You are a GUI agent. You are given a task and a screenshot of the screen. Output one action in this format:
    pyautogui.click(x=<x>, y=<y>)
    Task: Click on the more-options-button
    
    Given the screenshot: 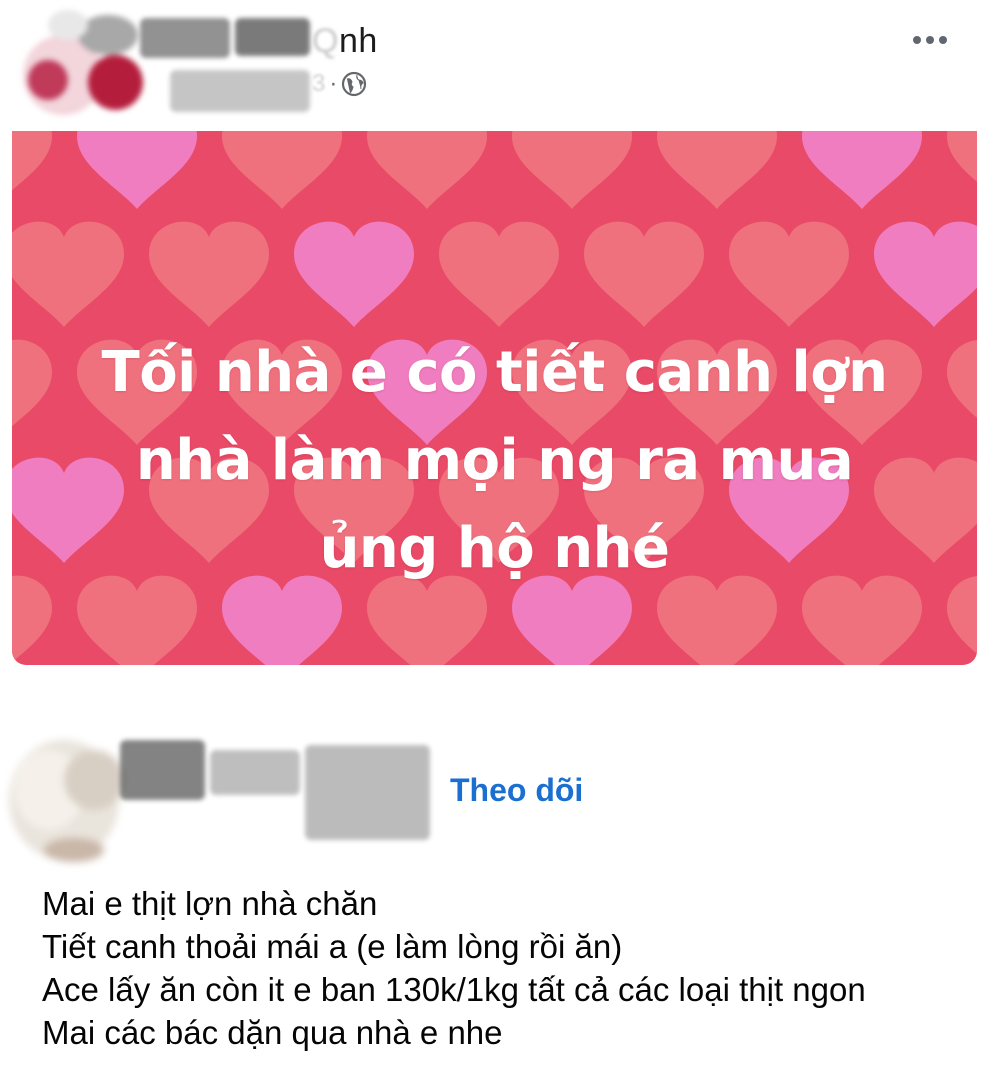 What is the action you would take?
    pyautogui.click(x=930, y=40)
    